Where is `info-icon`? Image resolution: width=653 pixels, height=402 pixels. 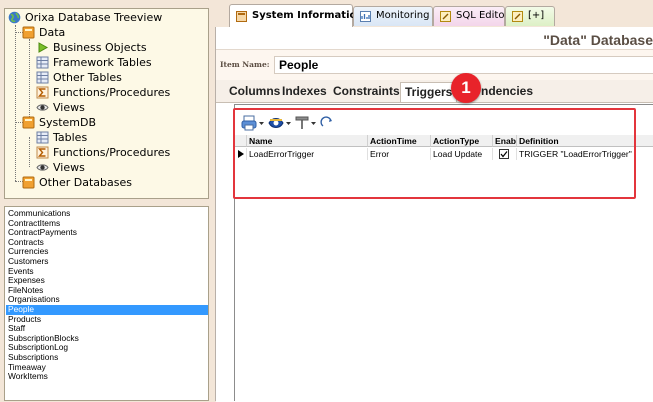
info-icon is located at coordinates (241, 16).